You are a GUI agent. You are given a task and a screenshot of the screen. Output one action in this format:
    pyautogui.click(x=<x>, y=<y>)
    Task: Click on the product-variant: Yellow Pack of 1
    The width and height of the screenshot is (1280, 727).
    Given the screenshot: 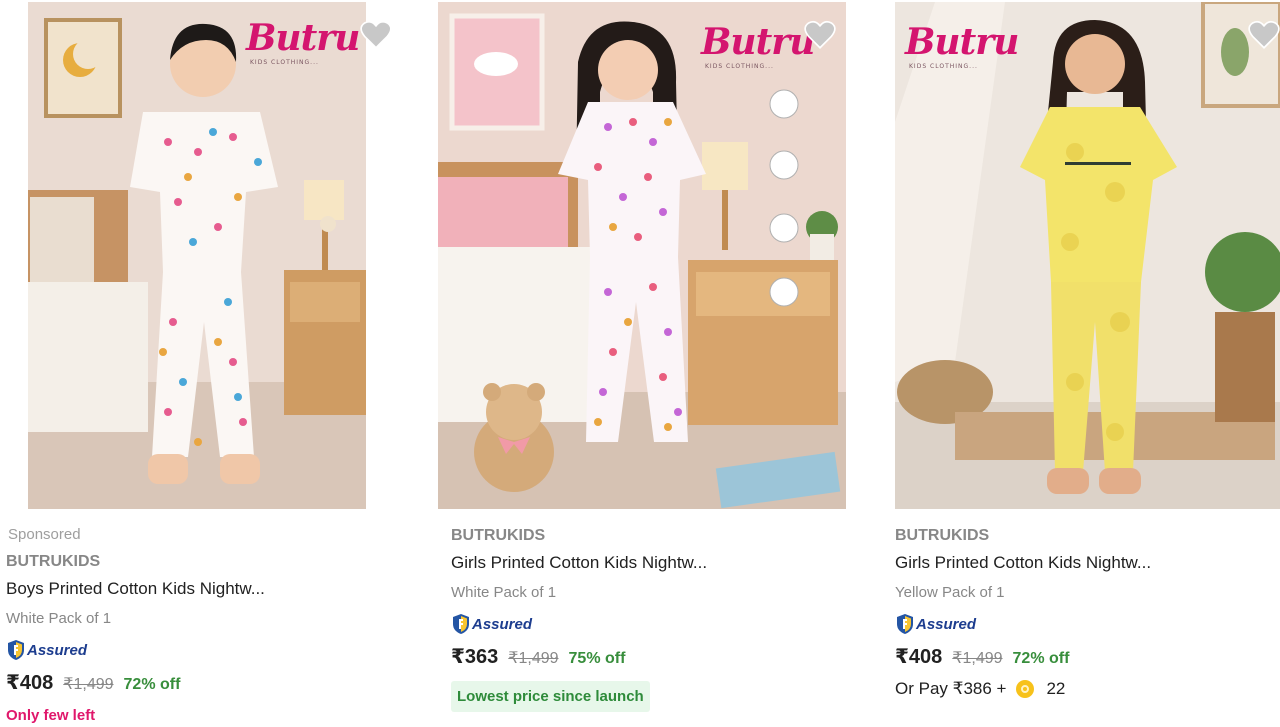 What is the action you would take?
    pyautogui.click(x=950, y=592)
    